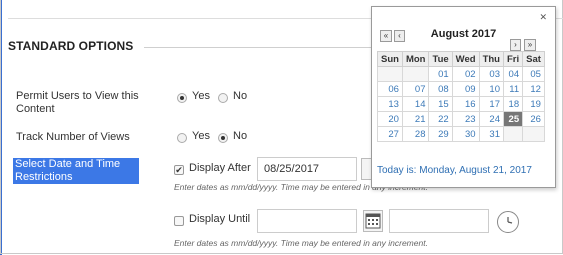 The height and width of the screenshot is (255, 563). What do you see at coordinates (440, 89) in the screenshot?
I see `calendar-day-cell: 08` at bounding box center [440, 89].